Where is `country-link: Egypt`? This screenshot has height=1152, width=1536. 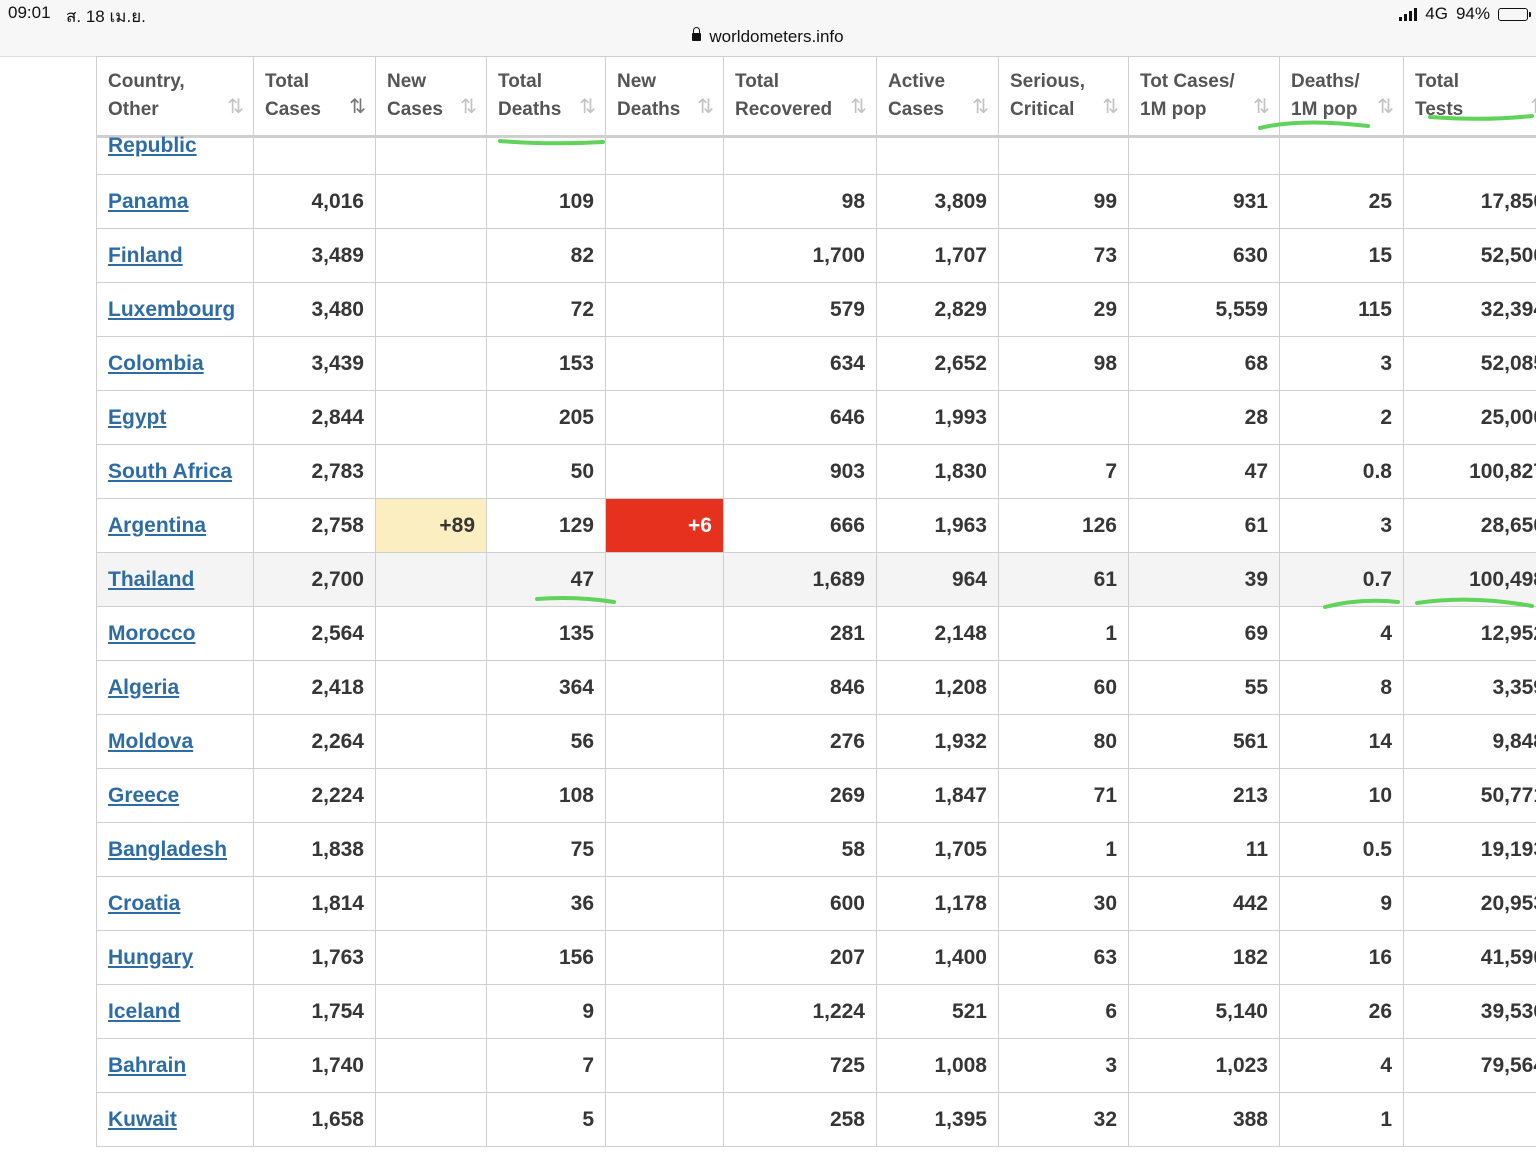 country-link: Egypt is located at coordinates (137, 417).